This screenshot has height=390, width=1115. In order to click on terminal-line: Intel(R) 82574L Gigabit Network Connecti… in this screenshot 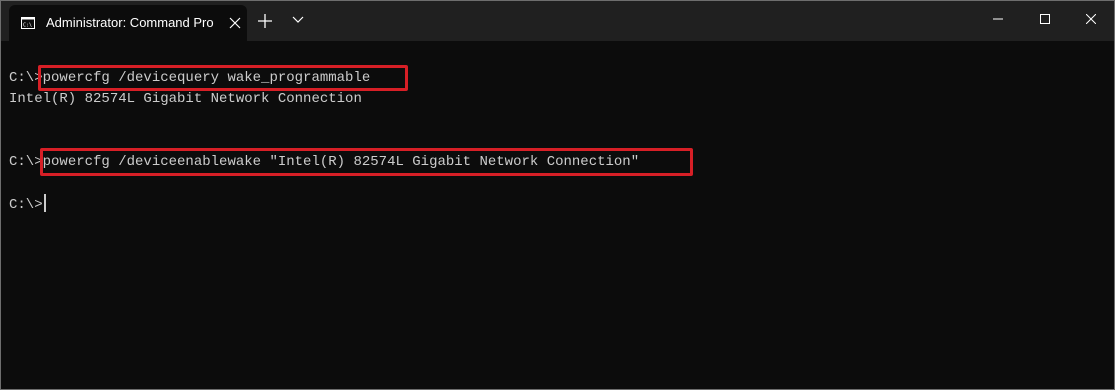, I will do `click(185, 99)`.